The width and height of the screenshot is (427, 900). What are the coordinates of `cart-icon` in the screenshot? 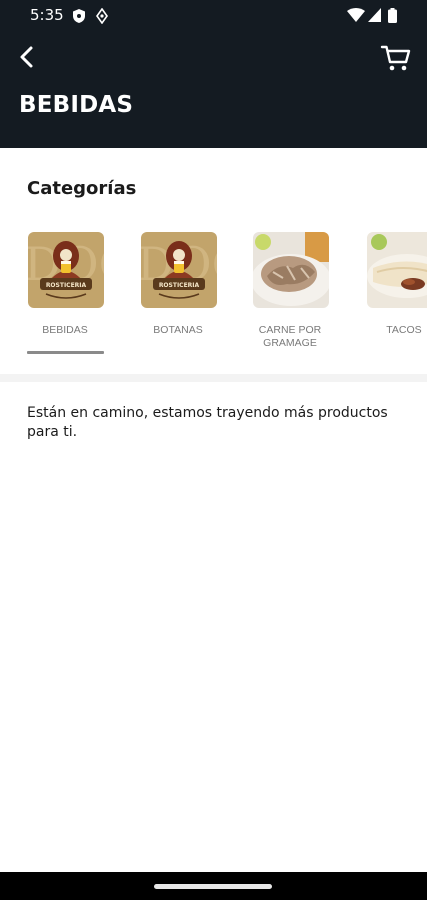 It's located at (395, 58).